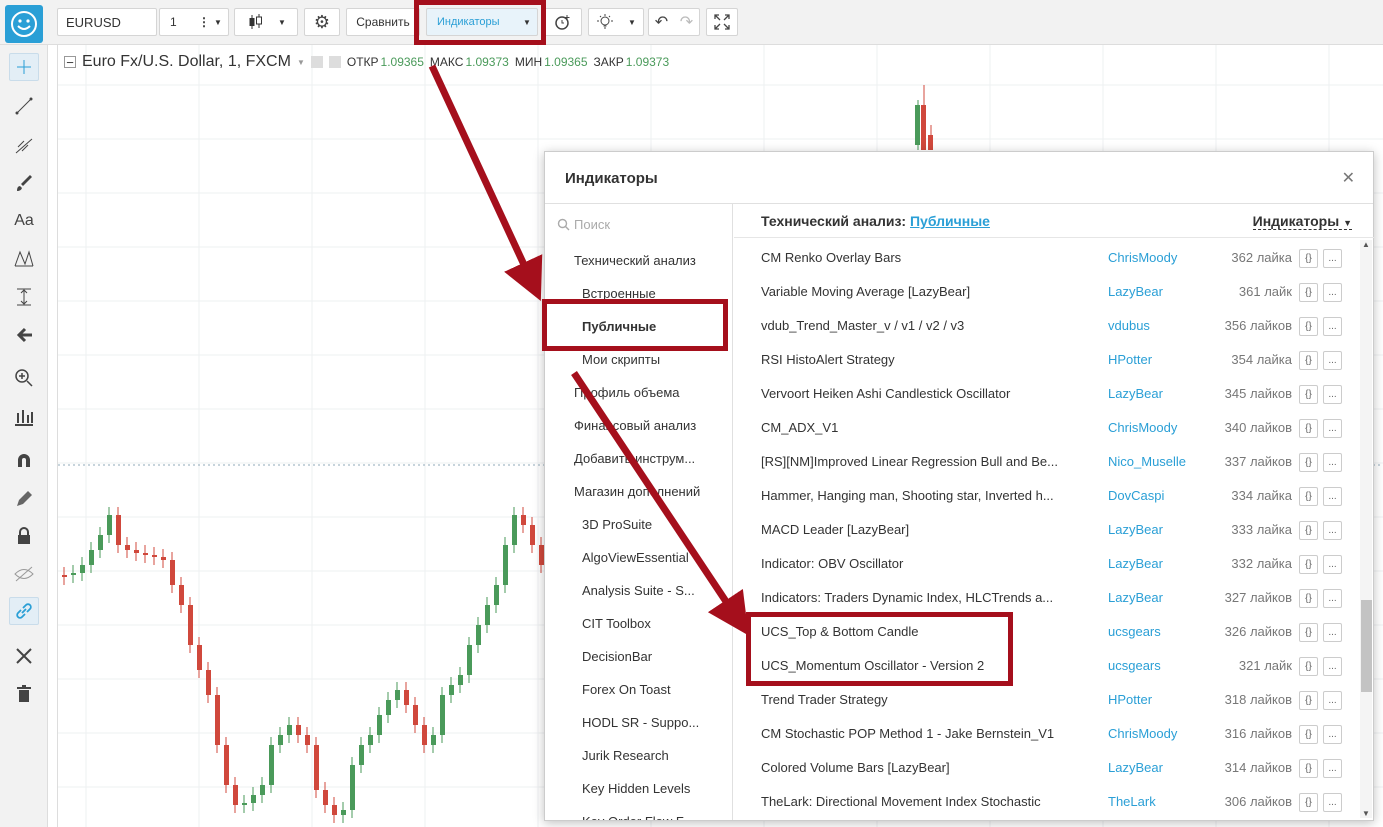  Describe the element at coordinates (653, 788) in the screenshot. I see `sidebar-item: Key Hidden Levels` at that location.